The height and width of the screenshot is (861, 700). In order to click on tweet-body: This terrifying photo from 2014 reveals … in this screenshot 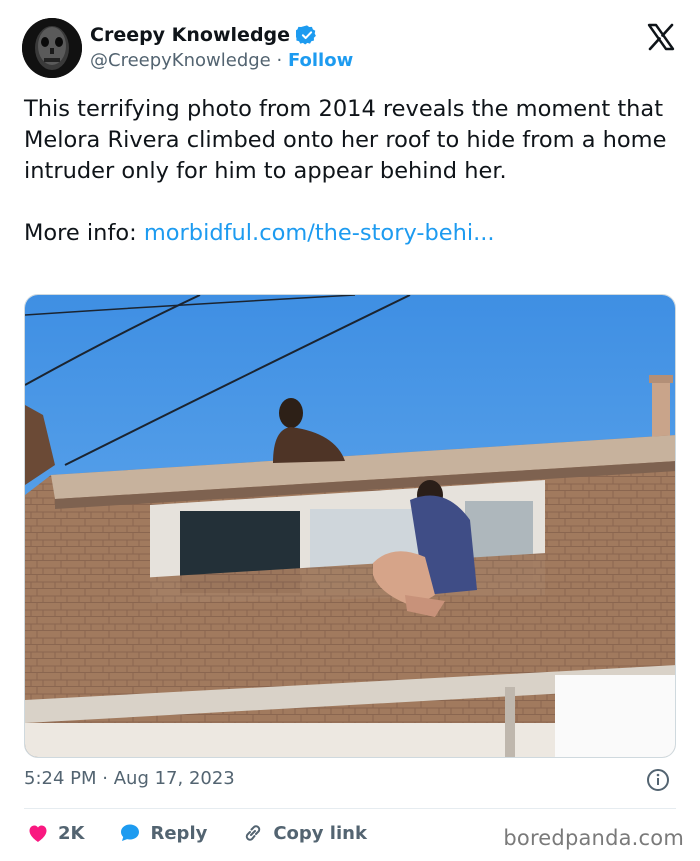, I will do `click(345, 140)`.